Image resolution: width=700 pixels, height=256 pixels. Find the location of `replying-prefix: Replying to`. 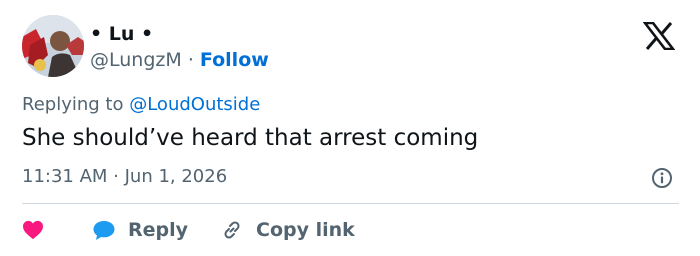

replying-prefix: Replying to is located at coordinates (73, 104).